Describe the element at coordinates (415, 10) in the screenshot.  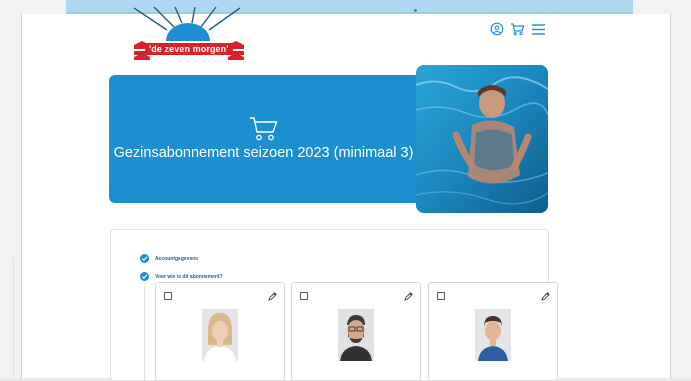
I see `banner-dot` at that location.